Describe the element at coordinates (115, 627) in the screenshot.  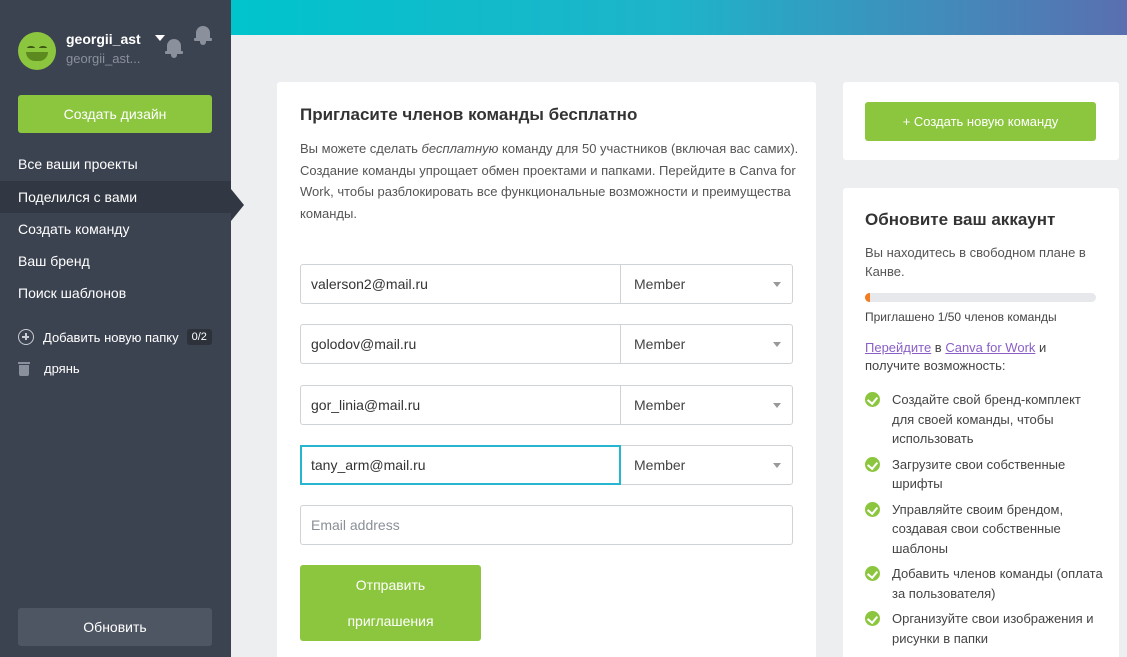
I see `upgrade-button: Обновить` at that location.